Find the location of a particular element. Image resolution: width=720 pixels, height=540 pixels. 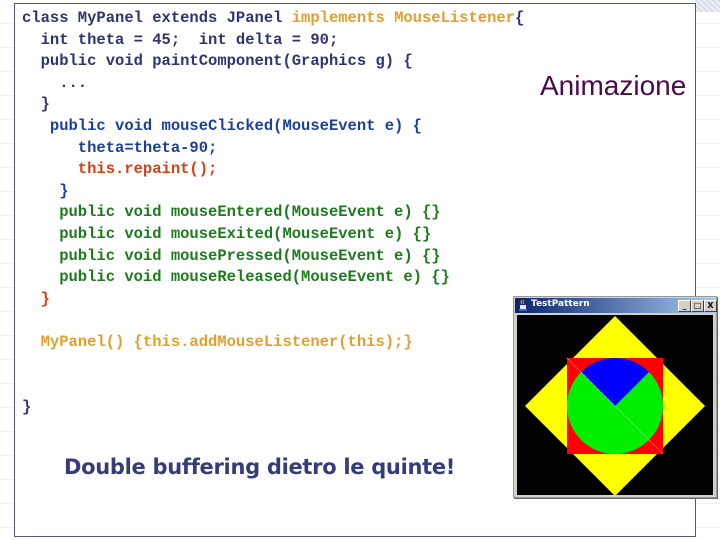

maximize-button: □ is located at coordinates (697, 306).